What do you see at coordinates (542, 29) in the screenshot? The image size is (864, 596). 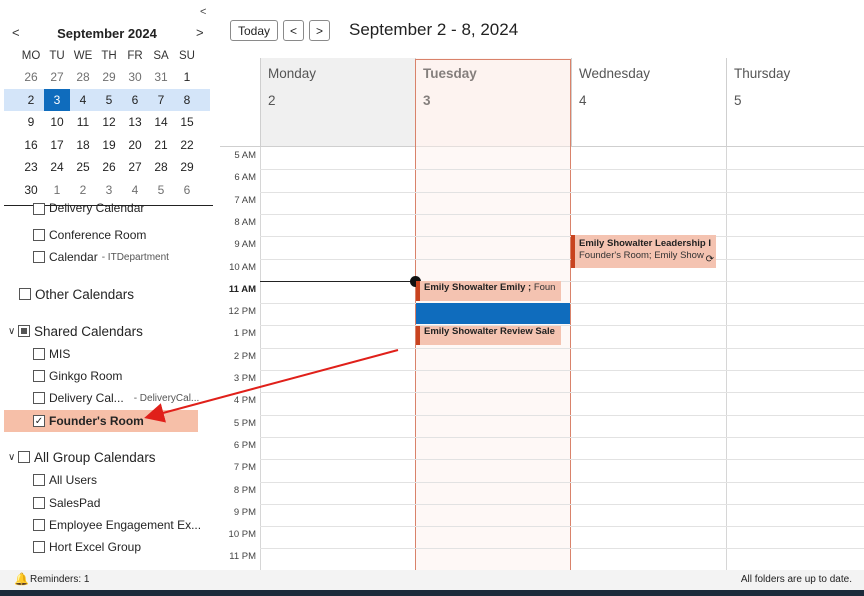 I see `calendar-toolbar: Today < > September 2 - 8, 2024` at bounding box center [542, 29].